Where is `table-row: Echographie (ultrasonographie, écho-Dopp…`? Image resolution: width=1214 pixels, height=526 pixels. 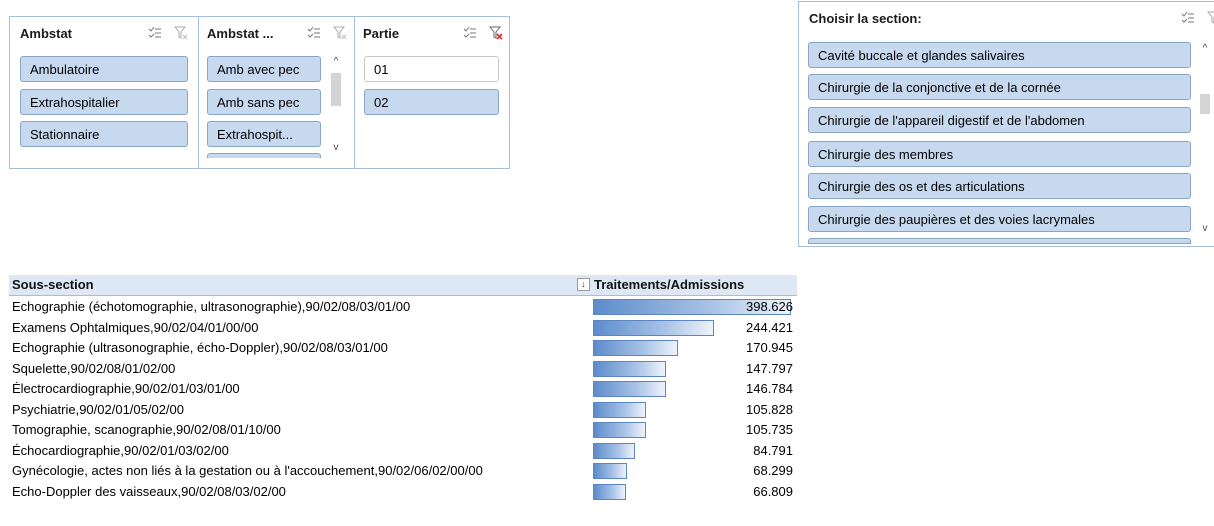 table-row: Echographie (ultrasonographie, écho-Dopp… is located at coordinates (403, 348).